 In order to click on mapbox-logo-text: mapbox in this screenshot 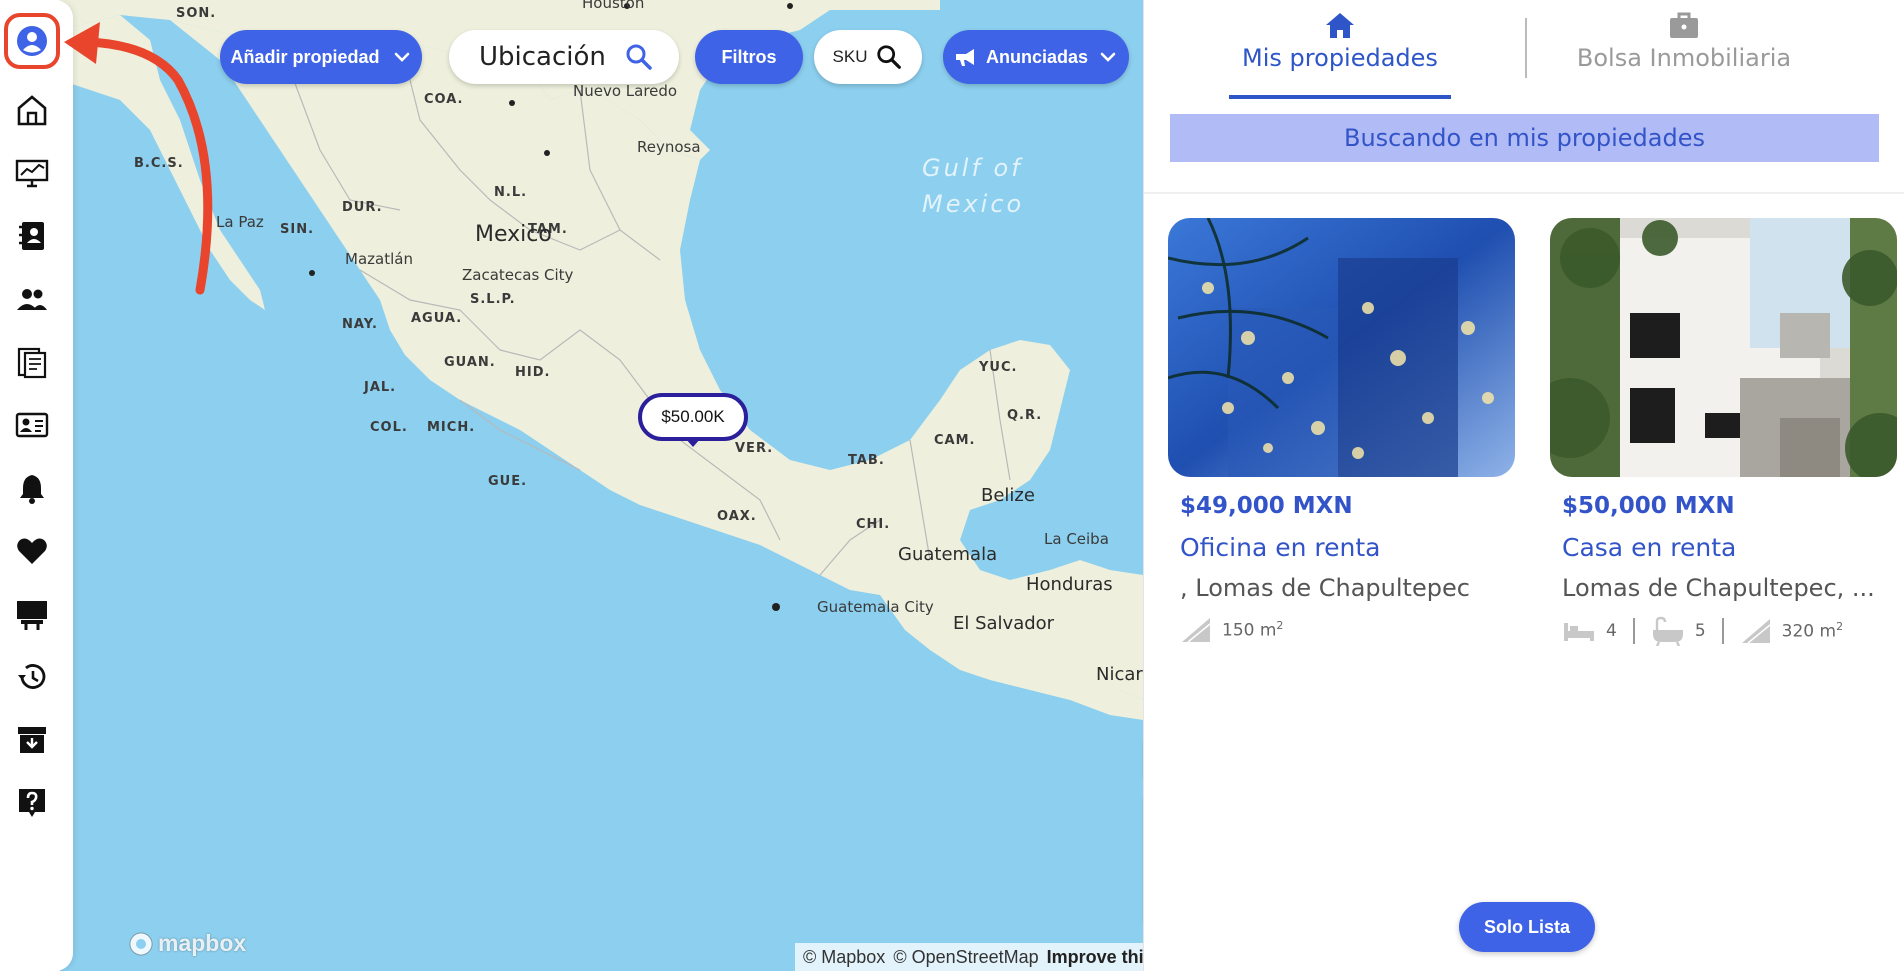, I will do `click(202, 943)`.